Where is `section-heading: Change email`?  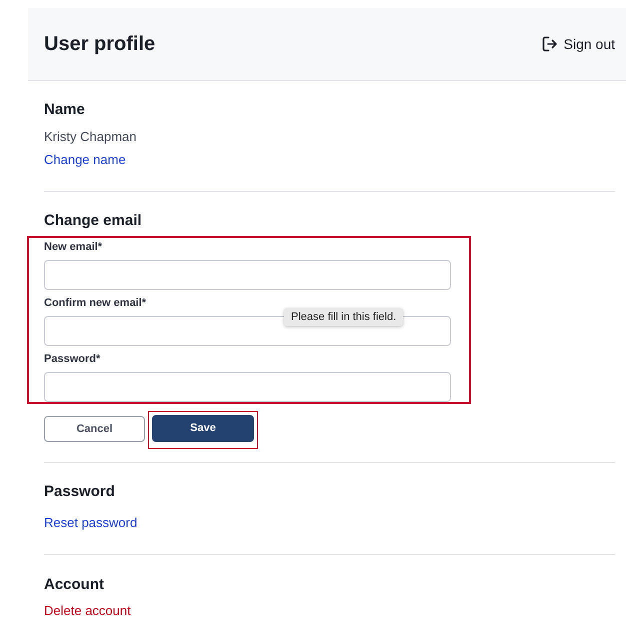
section-heading: Change email is located at coordinates (93, 221).